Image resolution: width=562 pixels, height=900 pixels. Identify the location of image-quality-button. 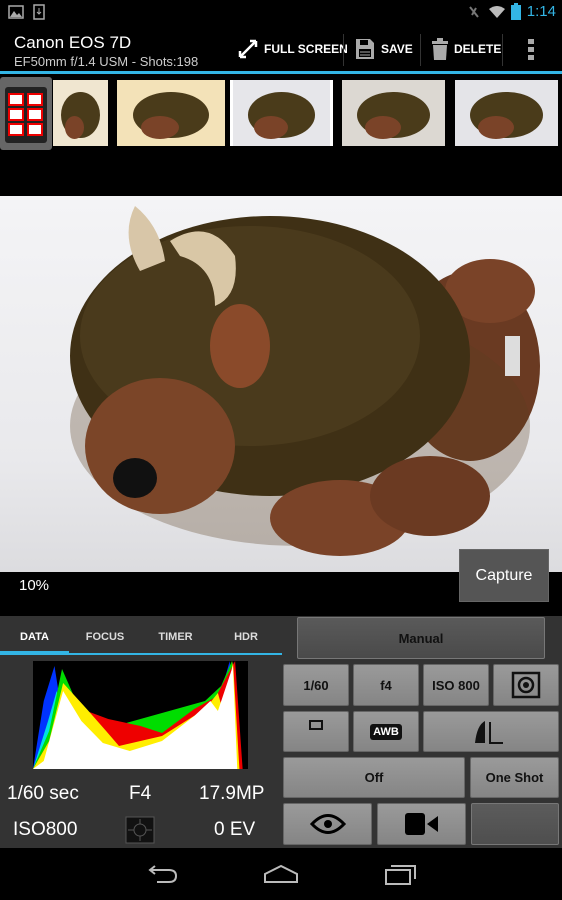
(491, 731).